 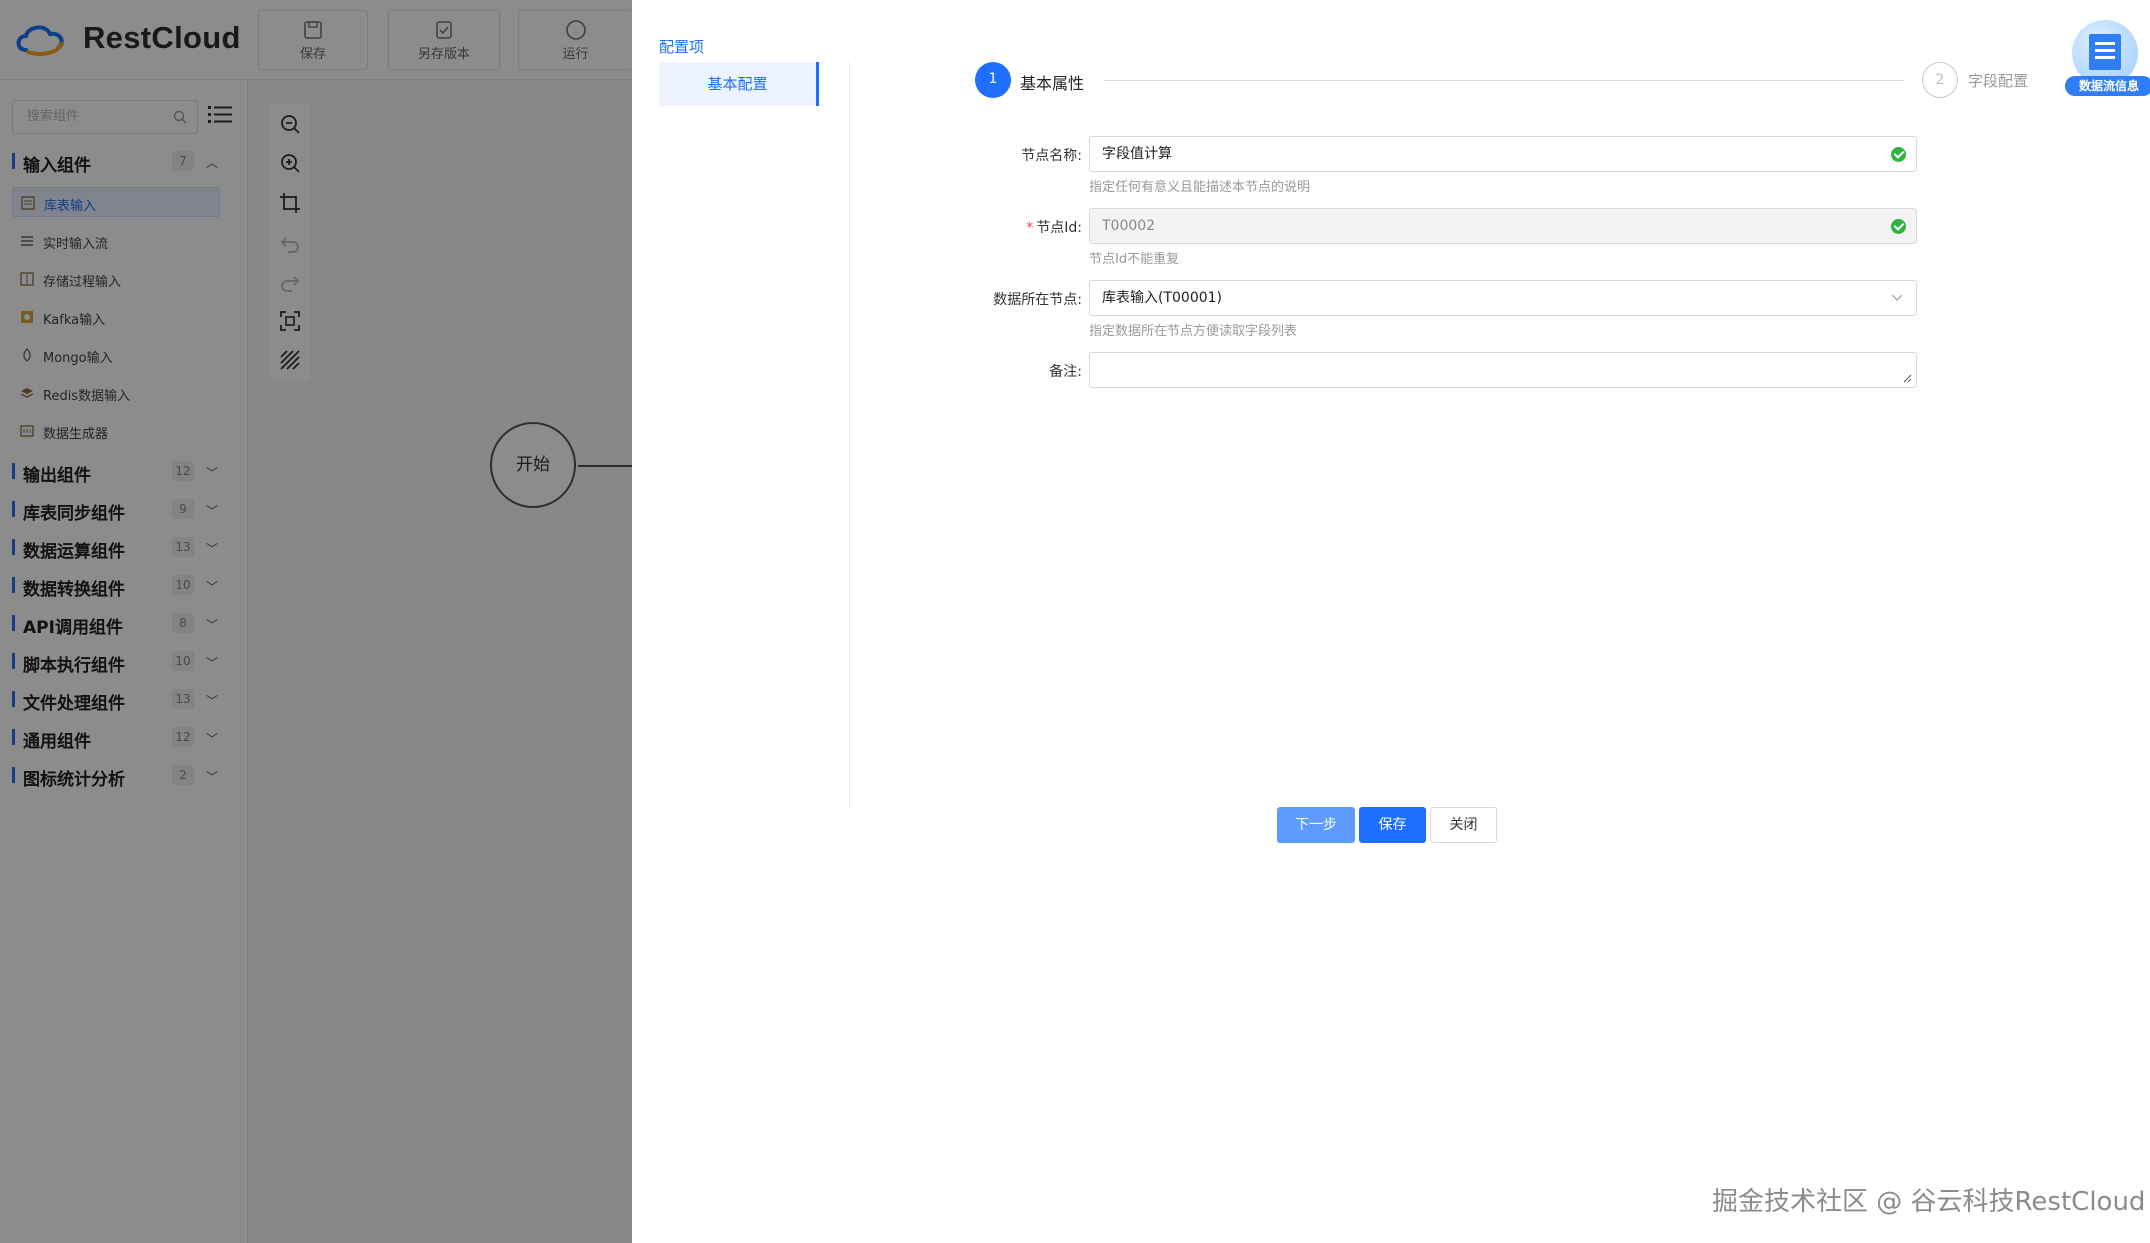 What do you see at coordinates (1051, 156) in the screenshot?
I see `node-name-label: 节点名称:` at bounding box center [1051, 156].